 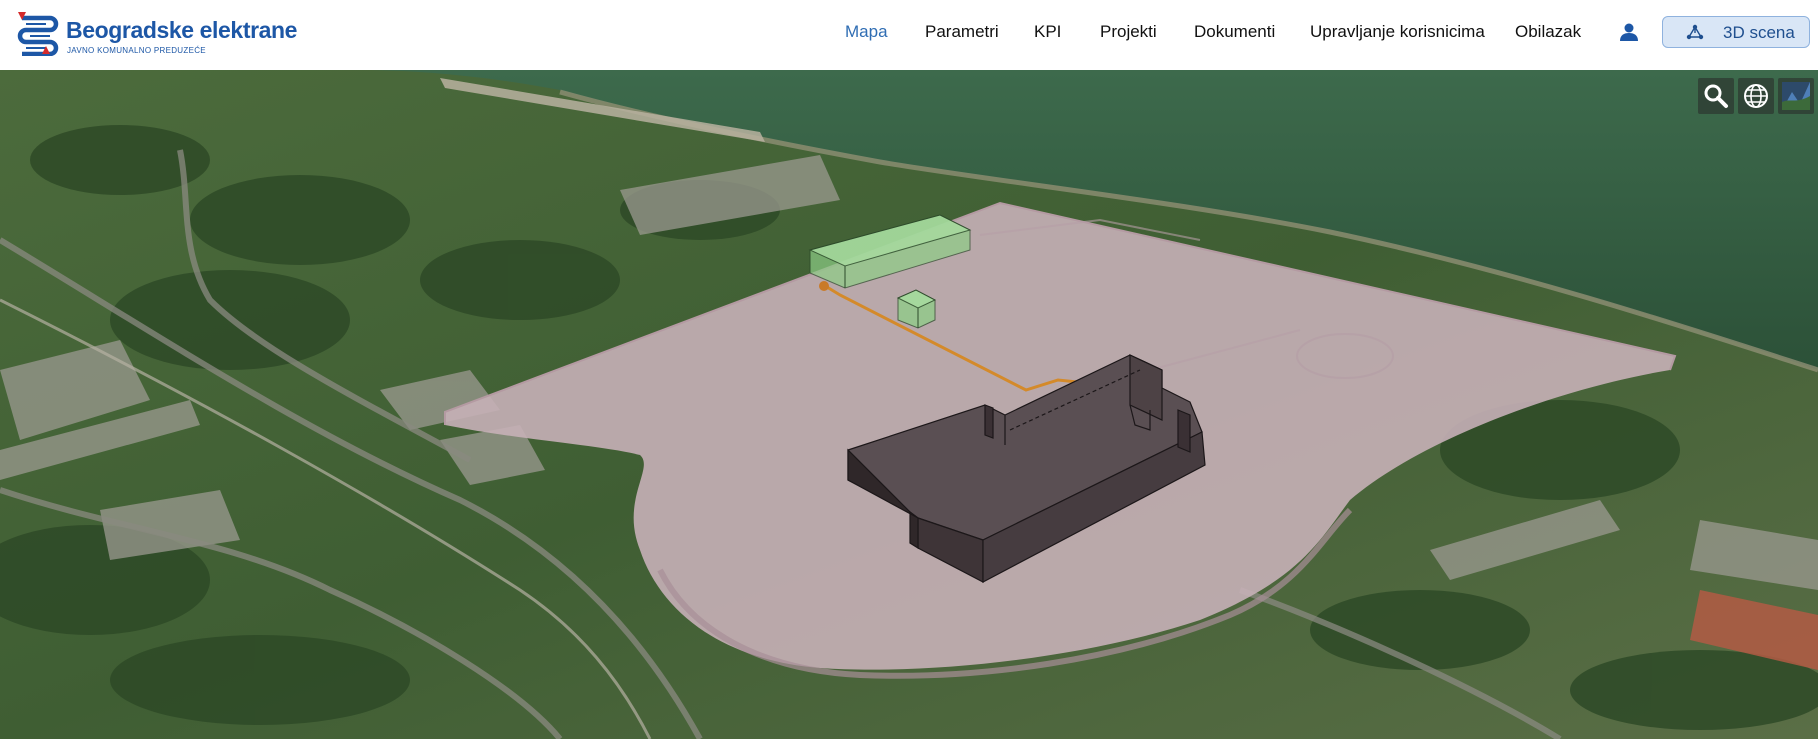 I want to click on nav-item-kpi: KPI, so click(x=1047, y=32).